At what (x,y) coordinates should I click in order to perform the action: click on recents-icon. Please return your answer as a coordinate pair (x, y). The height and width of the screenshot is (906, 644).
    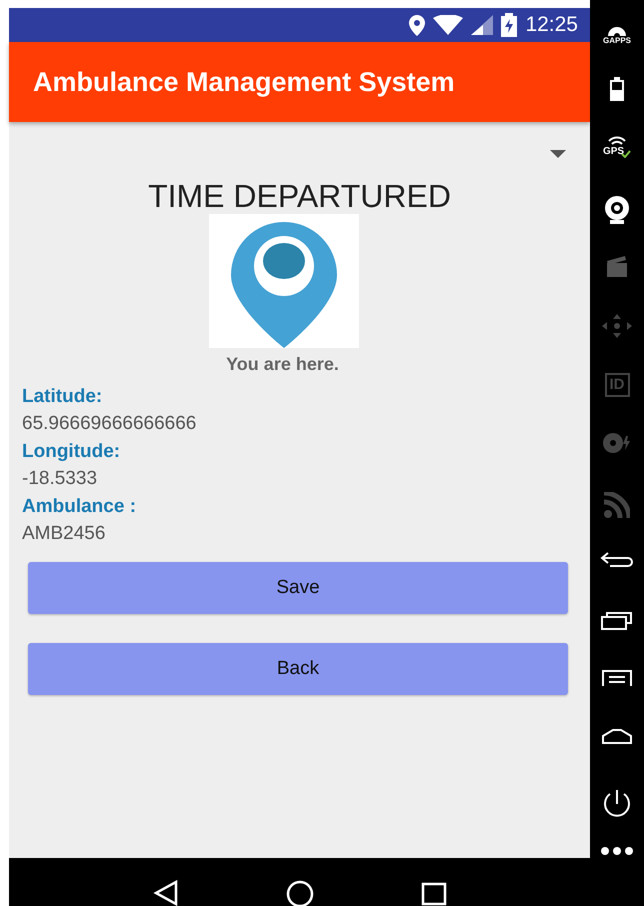
    Looking at the image, I should click on (433, 893).